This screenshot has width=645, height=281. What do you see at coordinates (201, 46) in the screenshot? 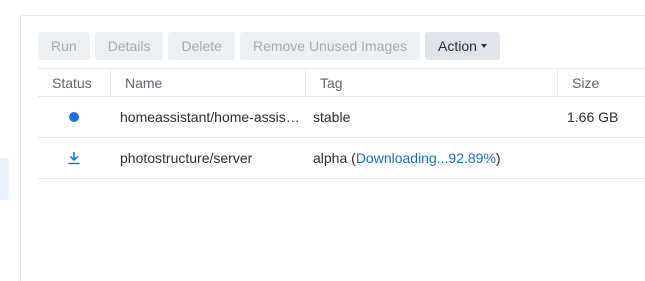
I see `delete-button: Delete` at bounding box center [201, 46].